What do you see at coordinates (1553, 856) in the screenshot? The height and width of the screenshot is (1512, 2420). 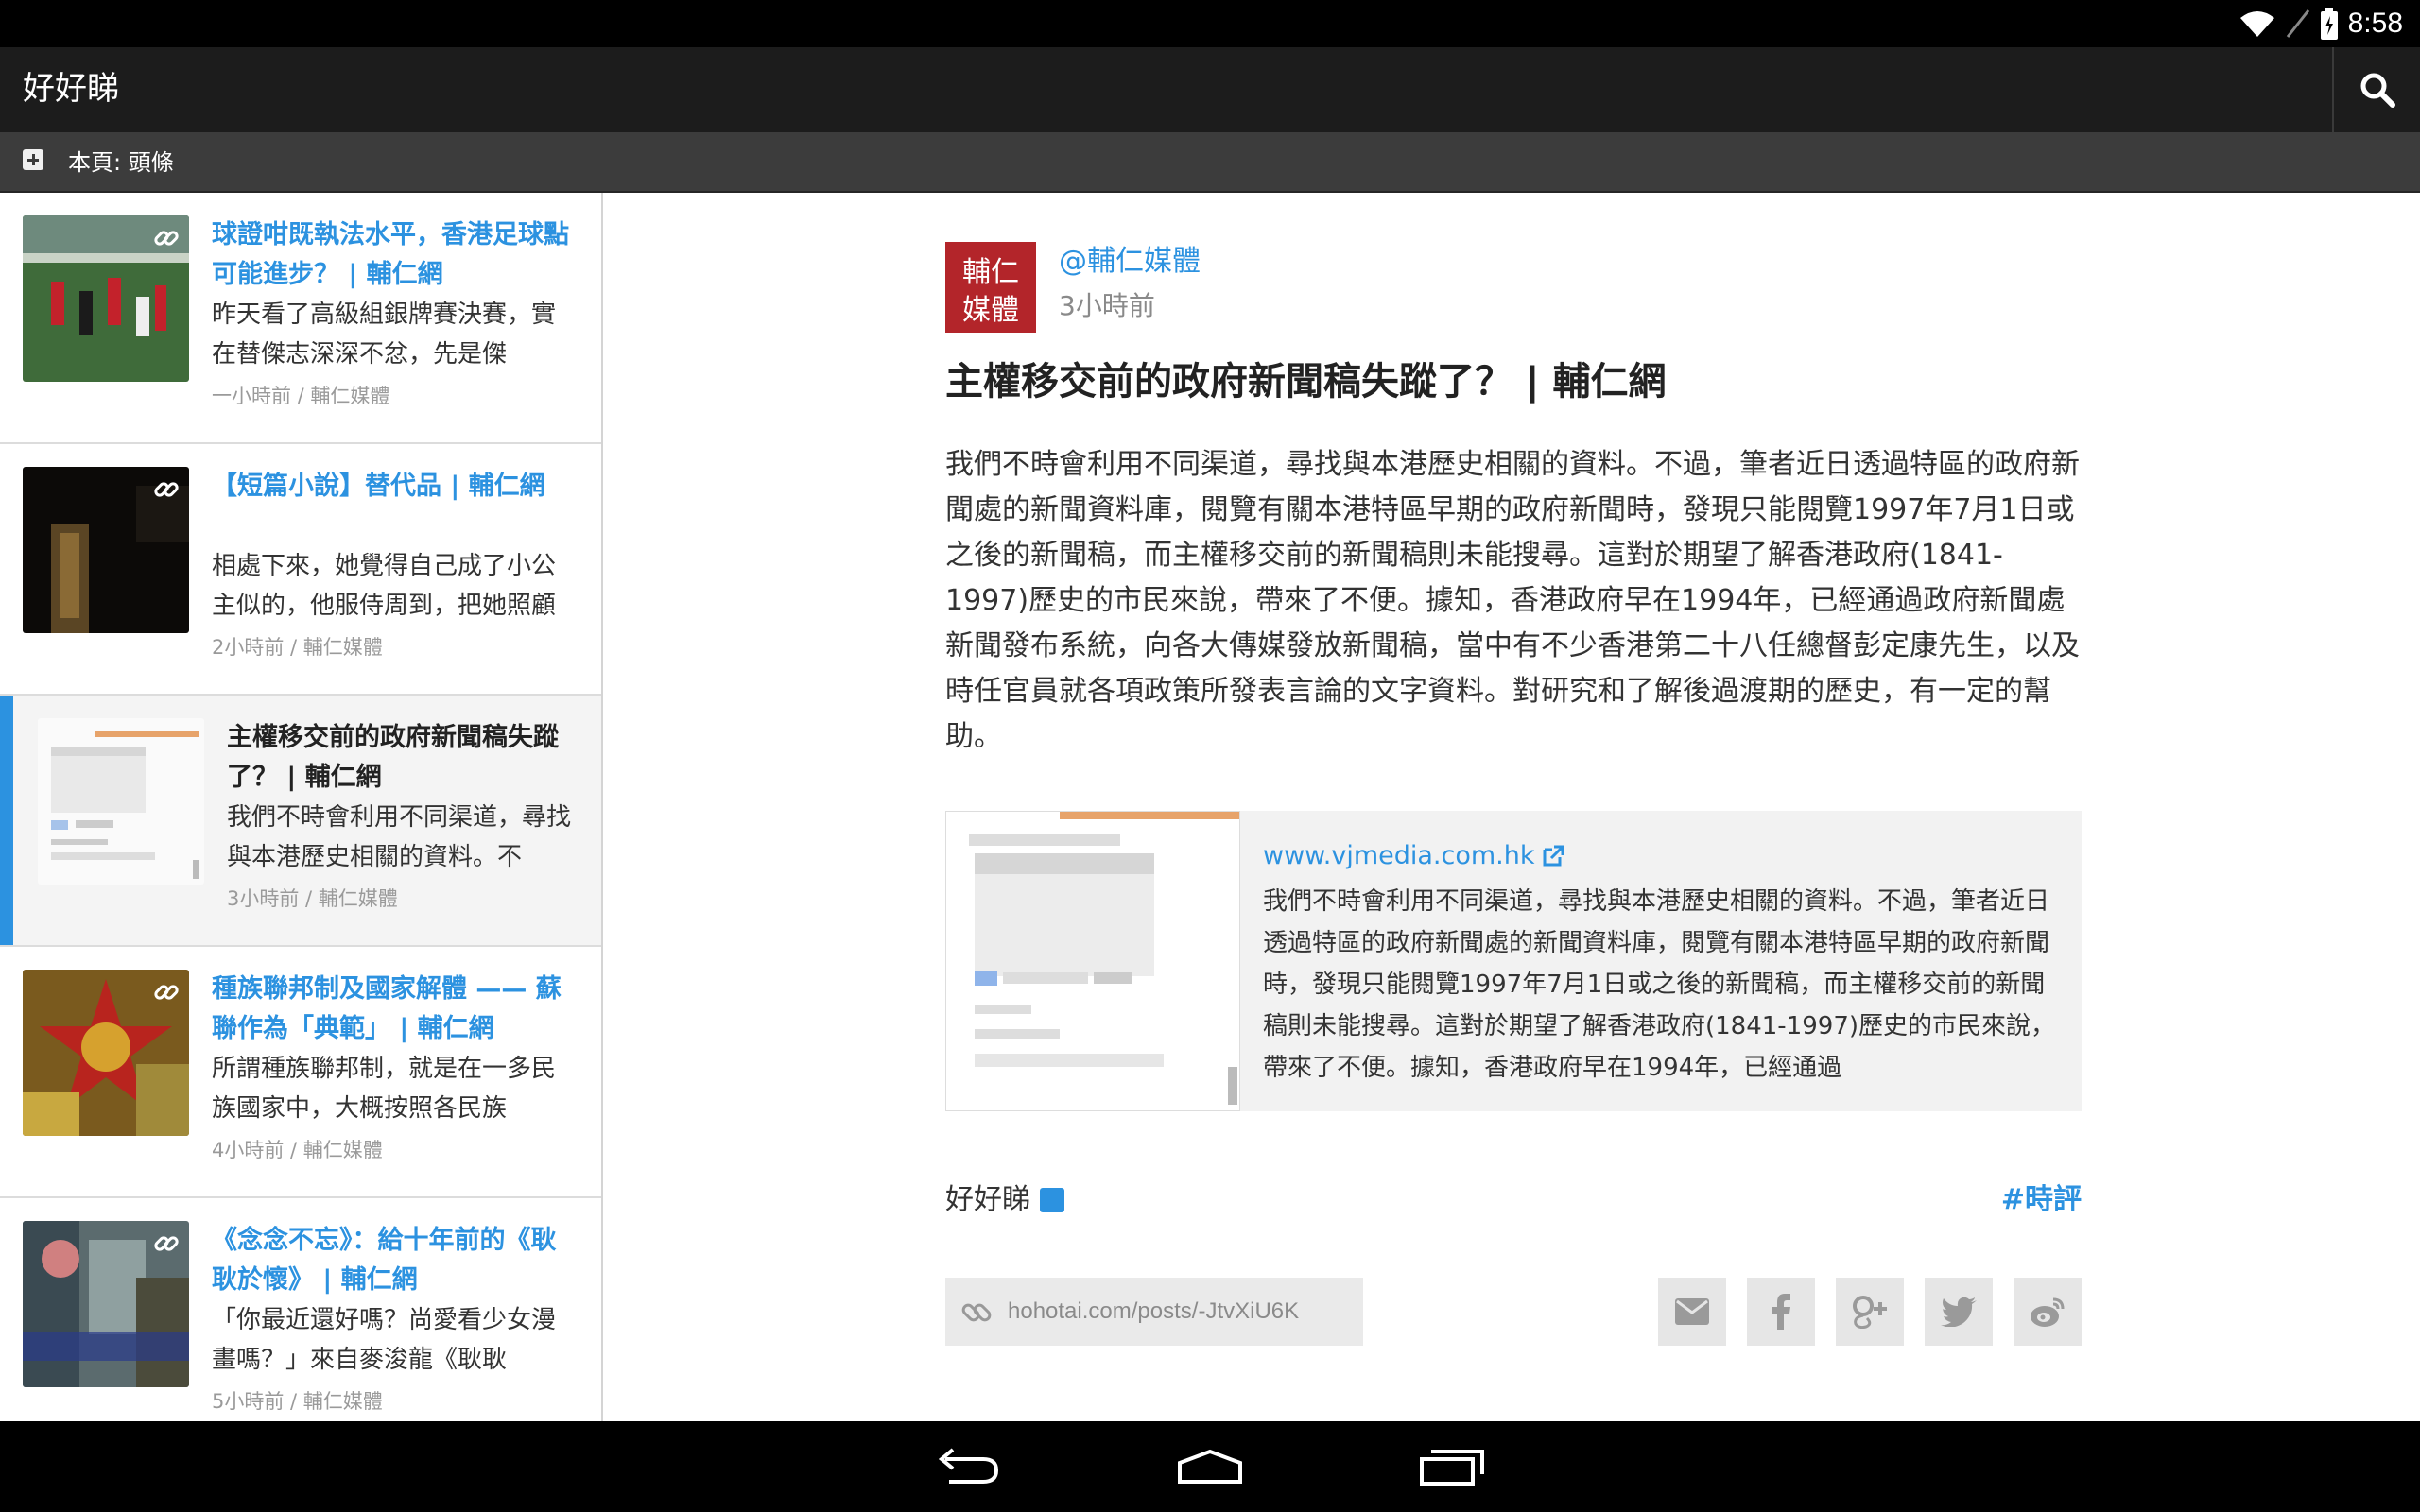 I see `external-link-icon` at bounding box center [1553, 856].